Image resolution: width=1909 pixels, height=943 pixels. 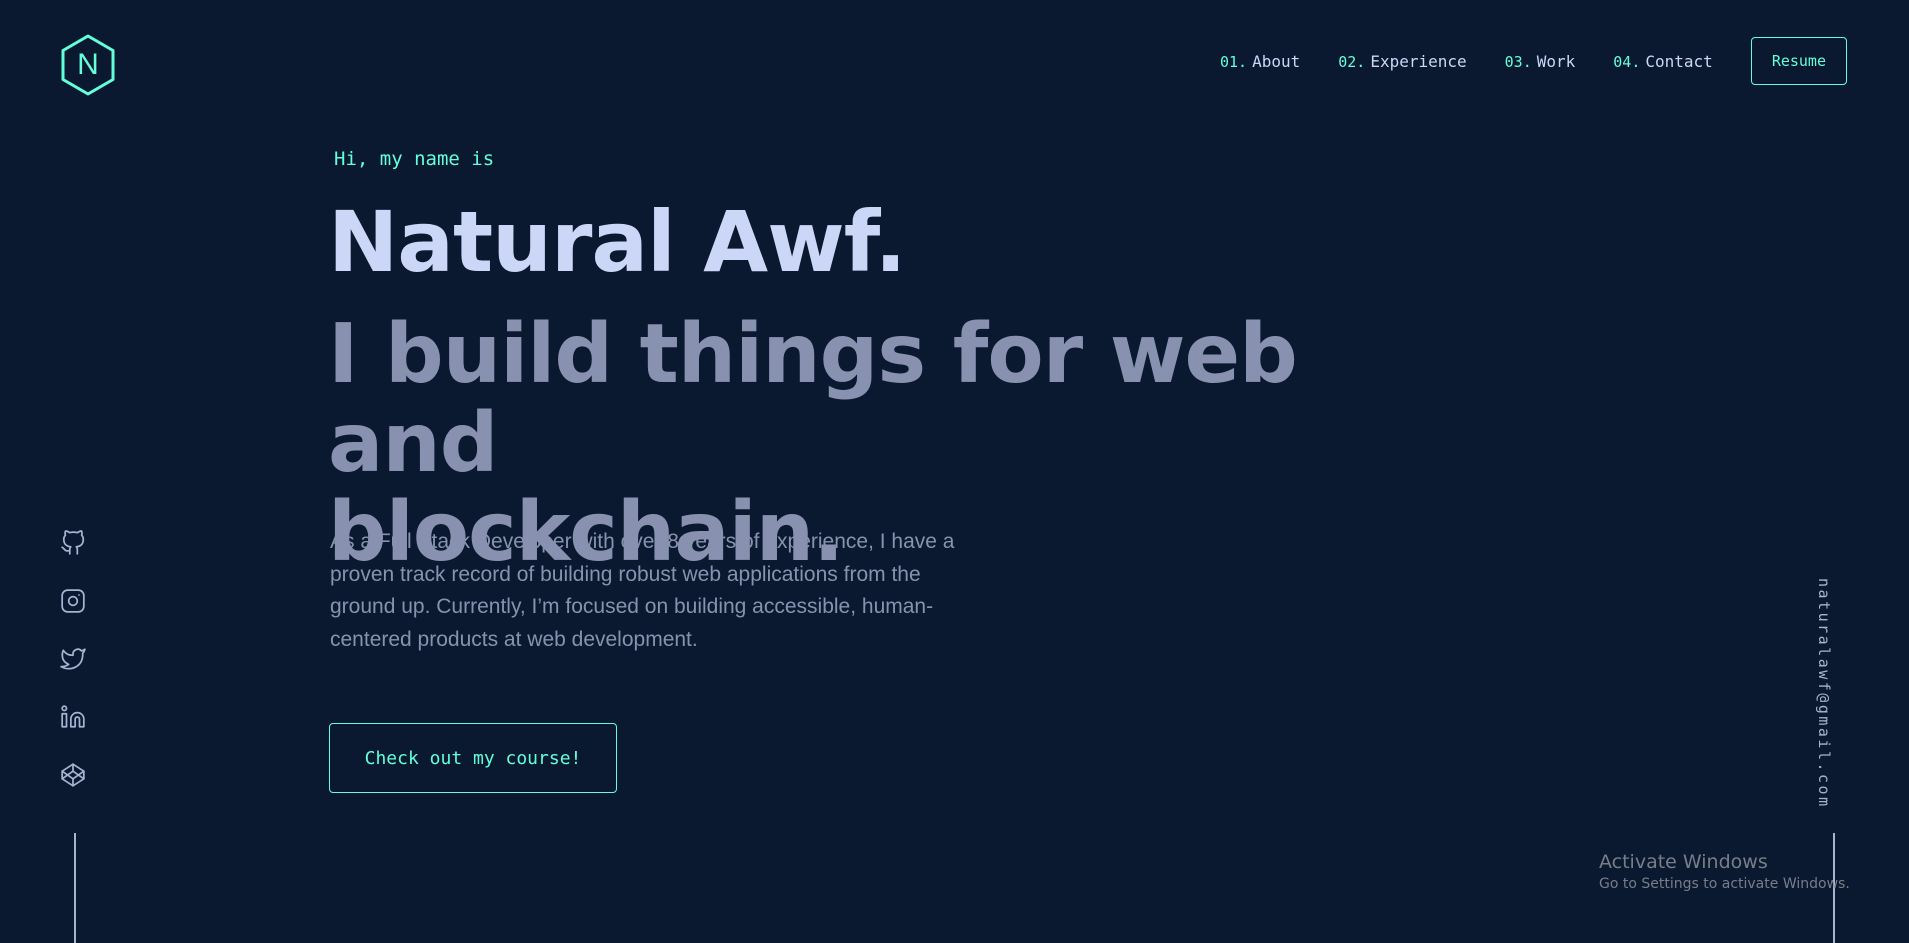 I want to click on social-sidebar, so click(x=75, y=675).